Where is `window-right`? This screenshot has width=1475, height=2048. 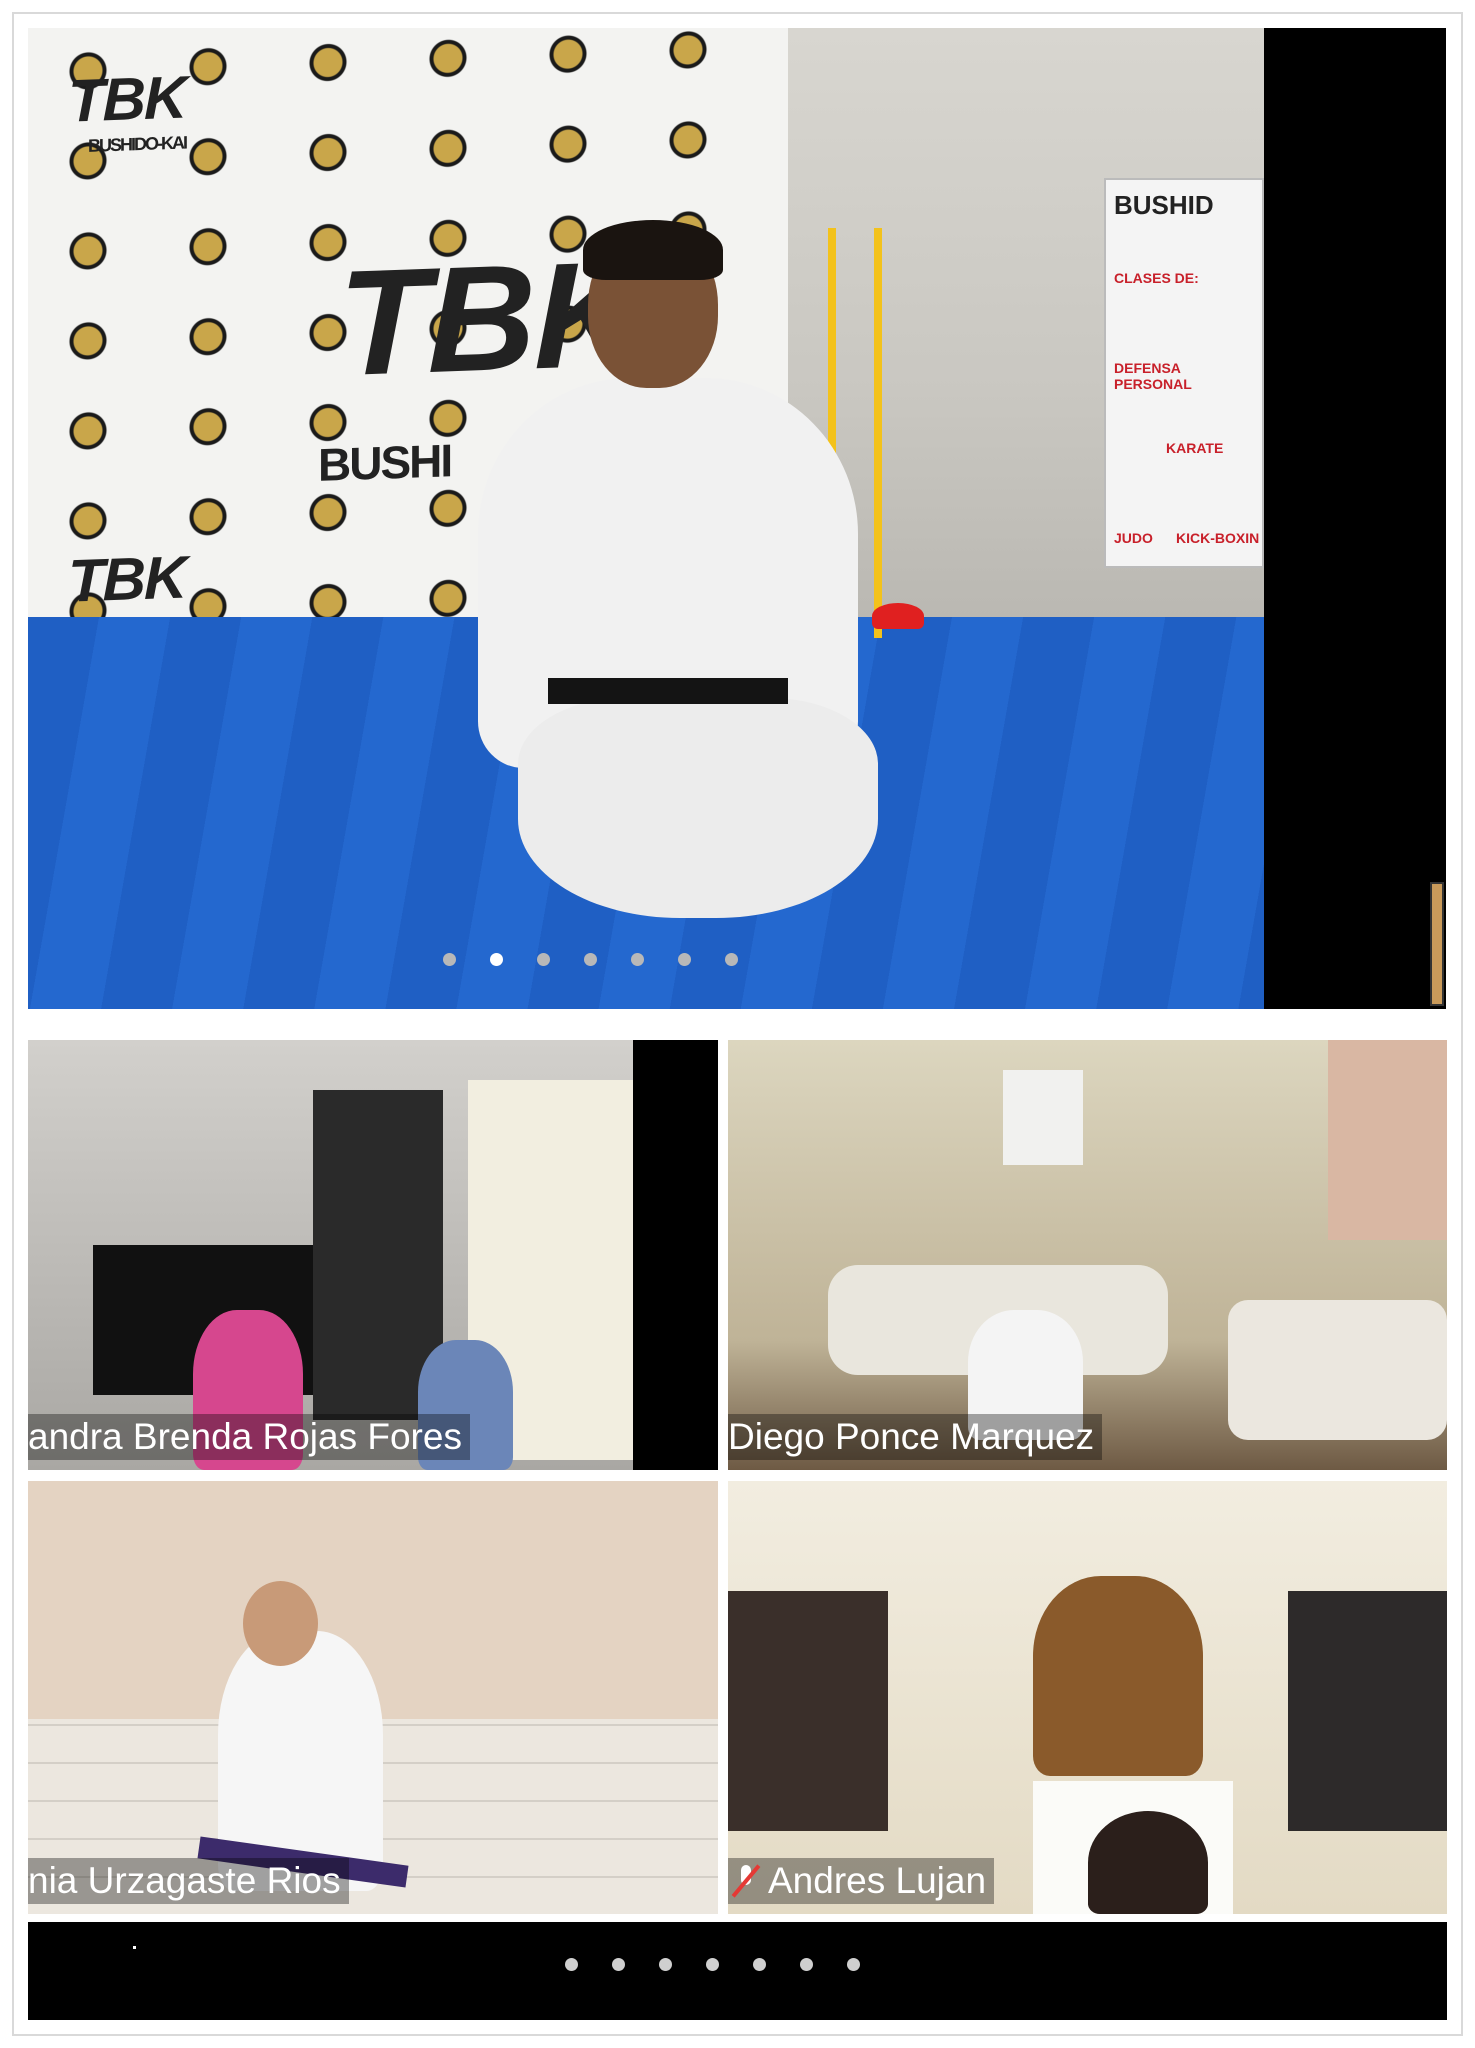
window-right is located at coordinates (1367, 1711).